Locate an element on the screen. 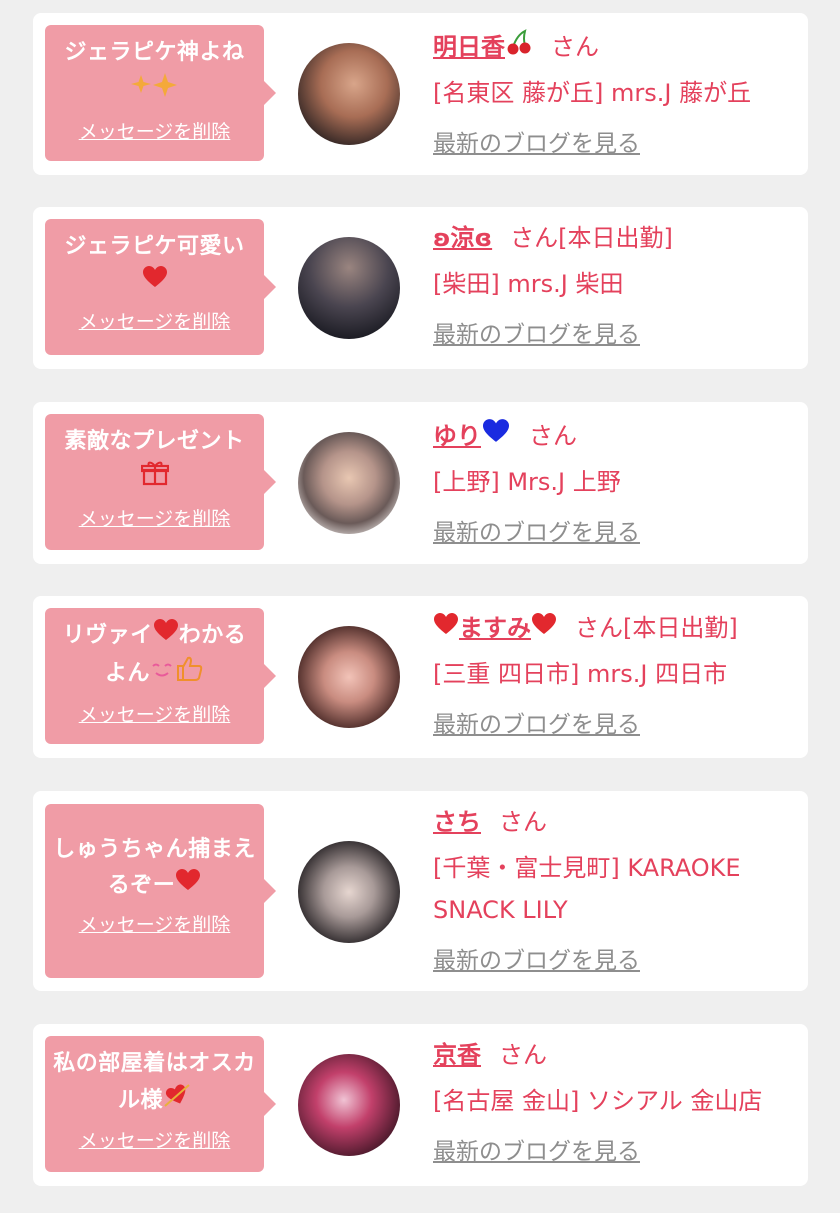 This screenshot has height=1213, width=840. message-bubble: しゅうちゃん捕まえるぞー メッセージを削除 is located at coordinates (160, 891).